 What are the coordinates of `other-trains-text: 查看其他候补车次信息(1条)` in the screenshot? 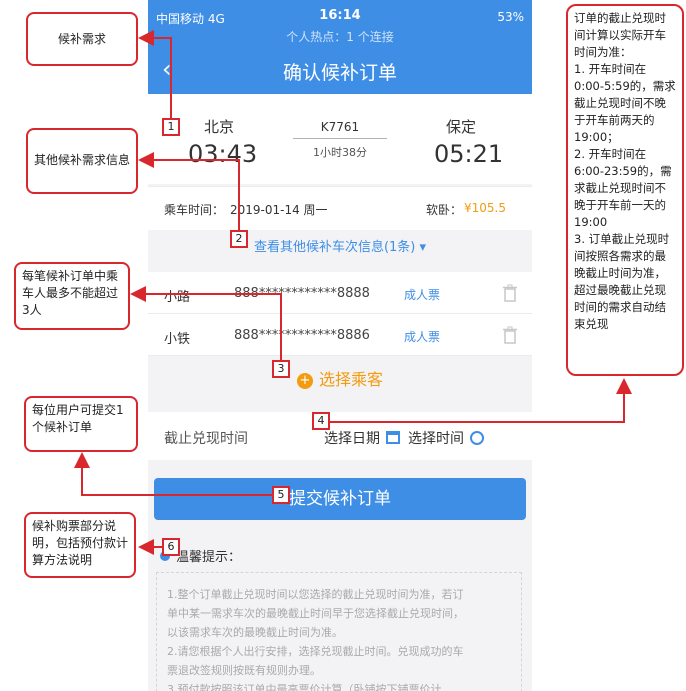 It's located at (334, 247).